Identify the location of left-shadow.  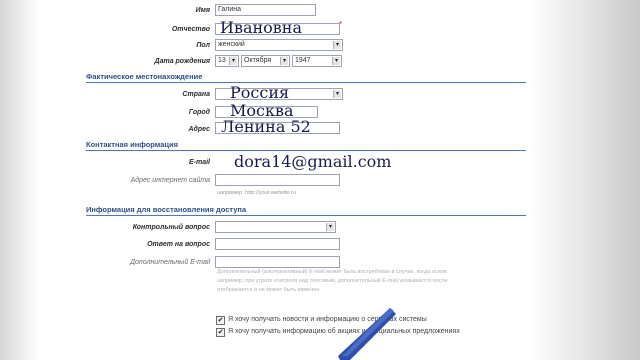
(20, 180).